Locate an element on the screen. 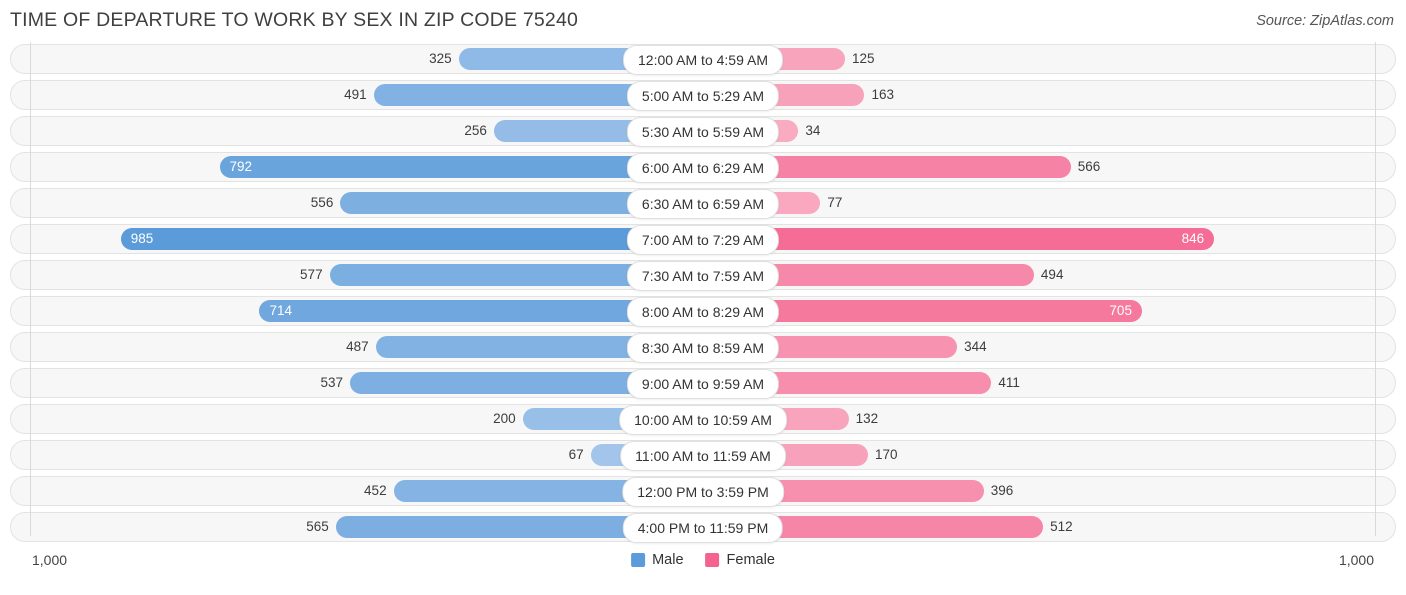  male-value-label: 67 is located at coordinates (576, 454).